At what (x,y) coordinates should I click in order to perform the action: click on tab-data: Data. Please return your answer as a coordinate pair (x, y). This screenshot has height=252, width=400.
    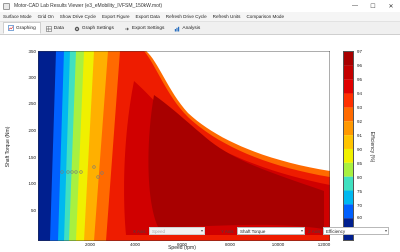
    Looking at the image, I should click on (55, 28).